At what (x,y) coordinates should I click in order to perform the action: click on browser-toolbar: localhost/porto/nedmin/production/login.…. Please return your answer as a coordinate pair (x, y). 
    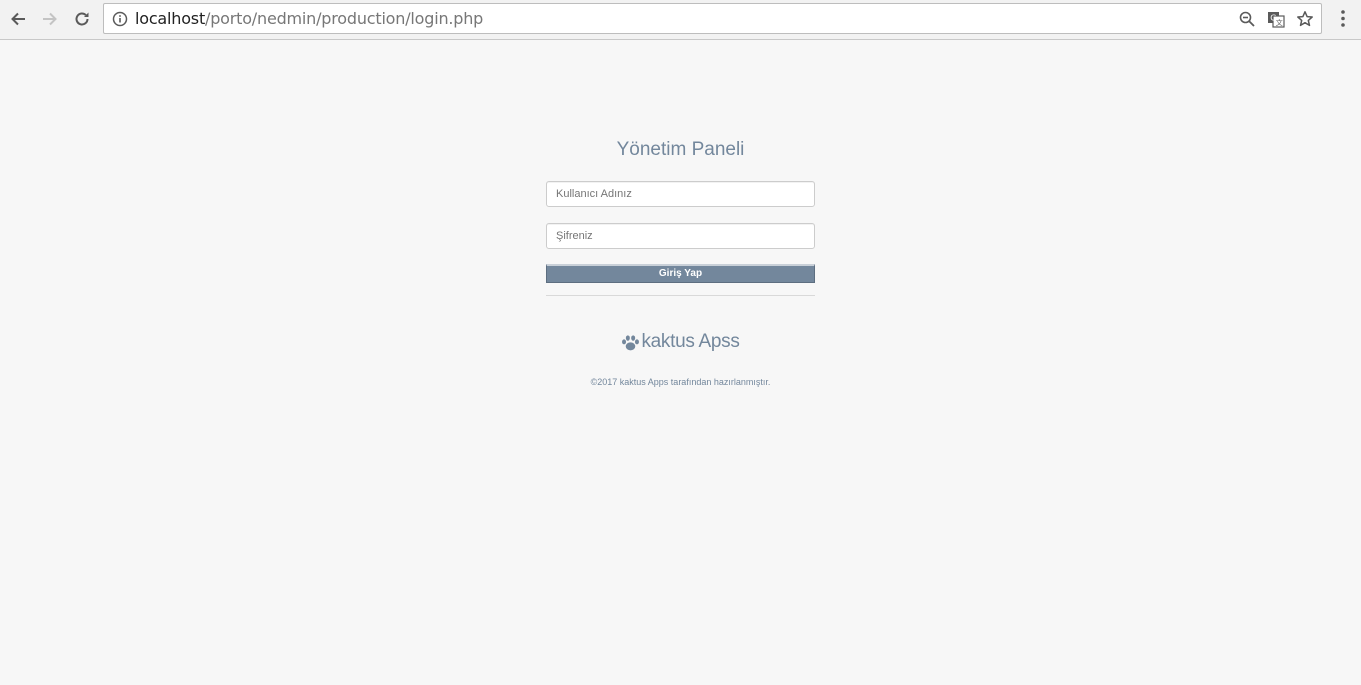
    Looking at the image, I should click on (680, 20).